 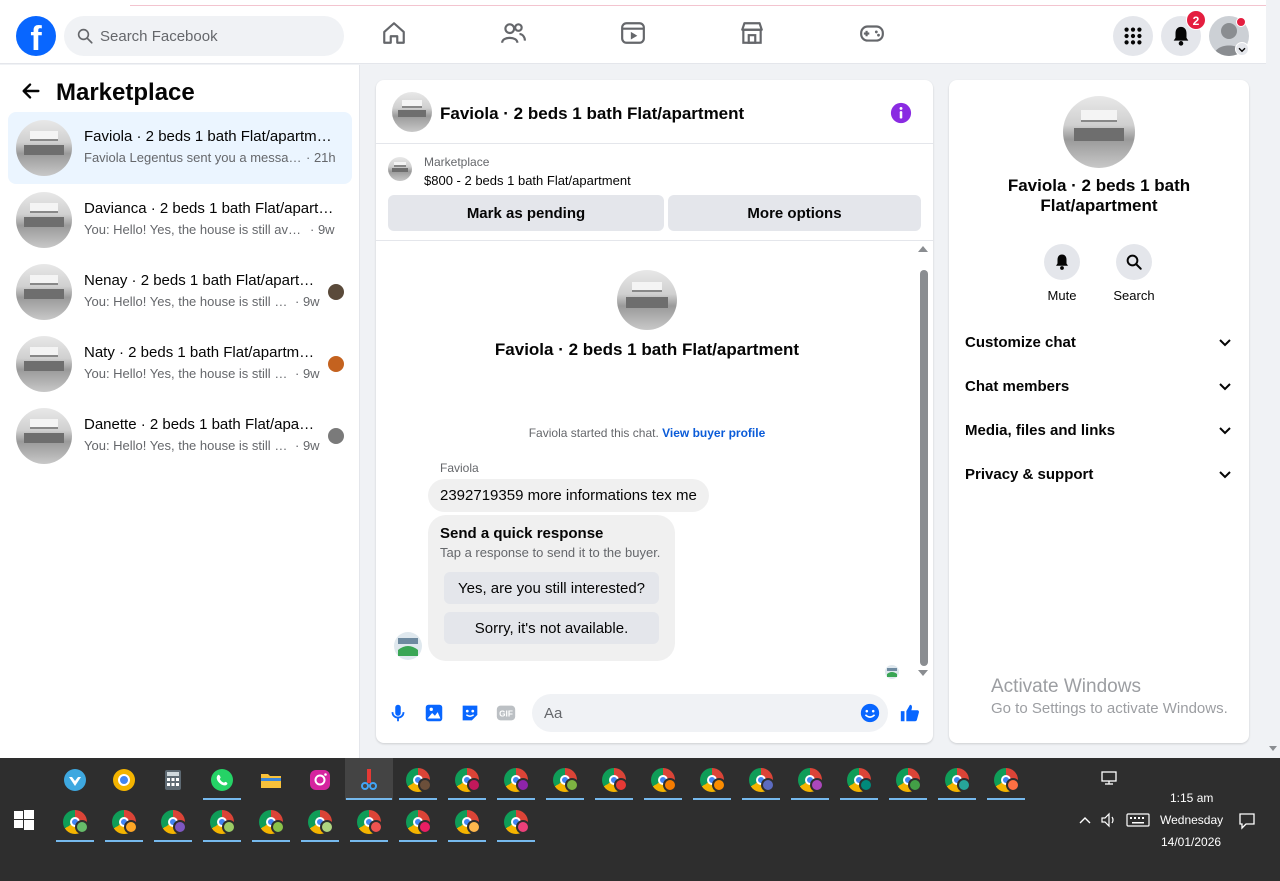 I want to click on chrome-canary-icon, so click(x=124, y=780).